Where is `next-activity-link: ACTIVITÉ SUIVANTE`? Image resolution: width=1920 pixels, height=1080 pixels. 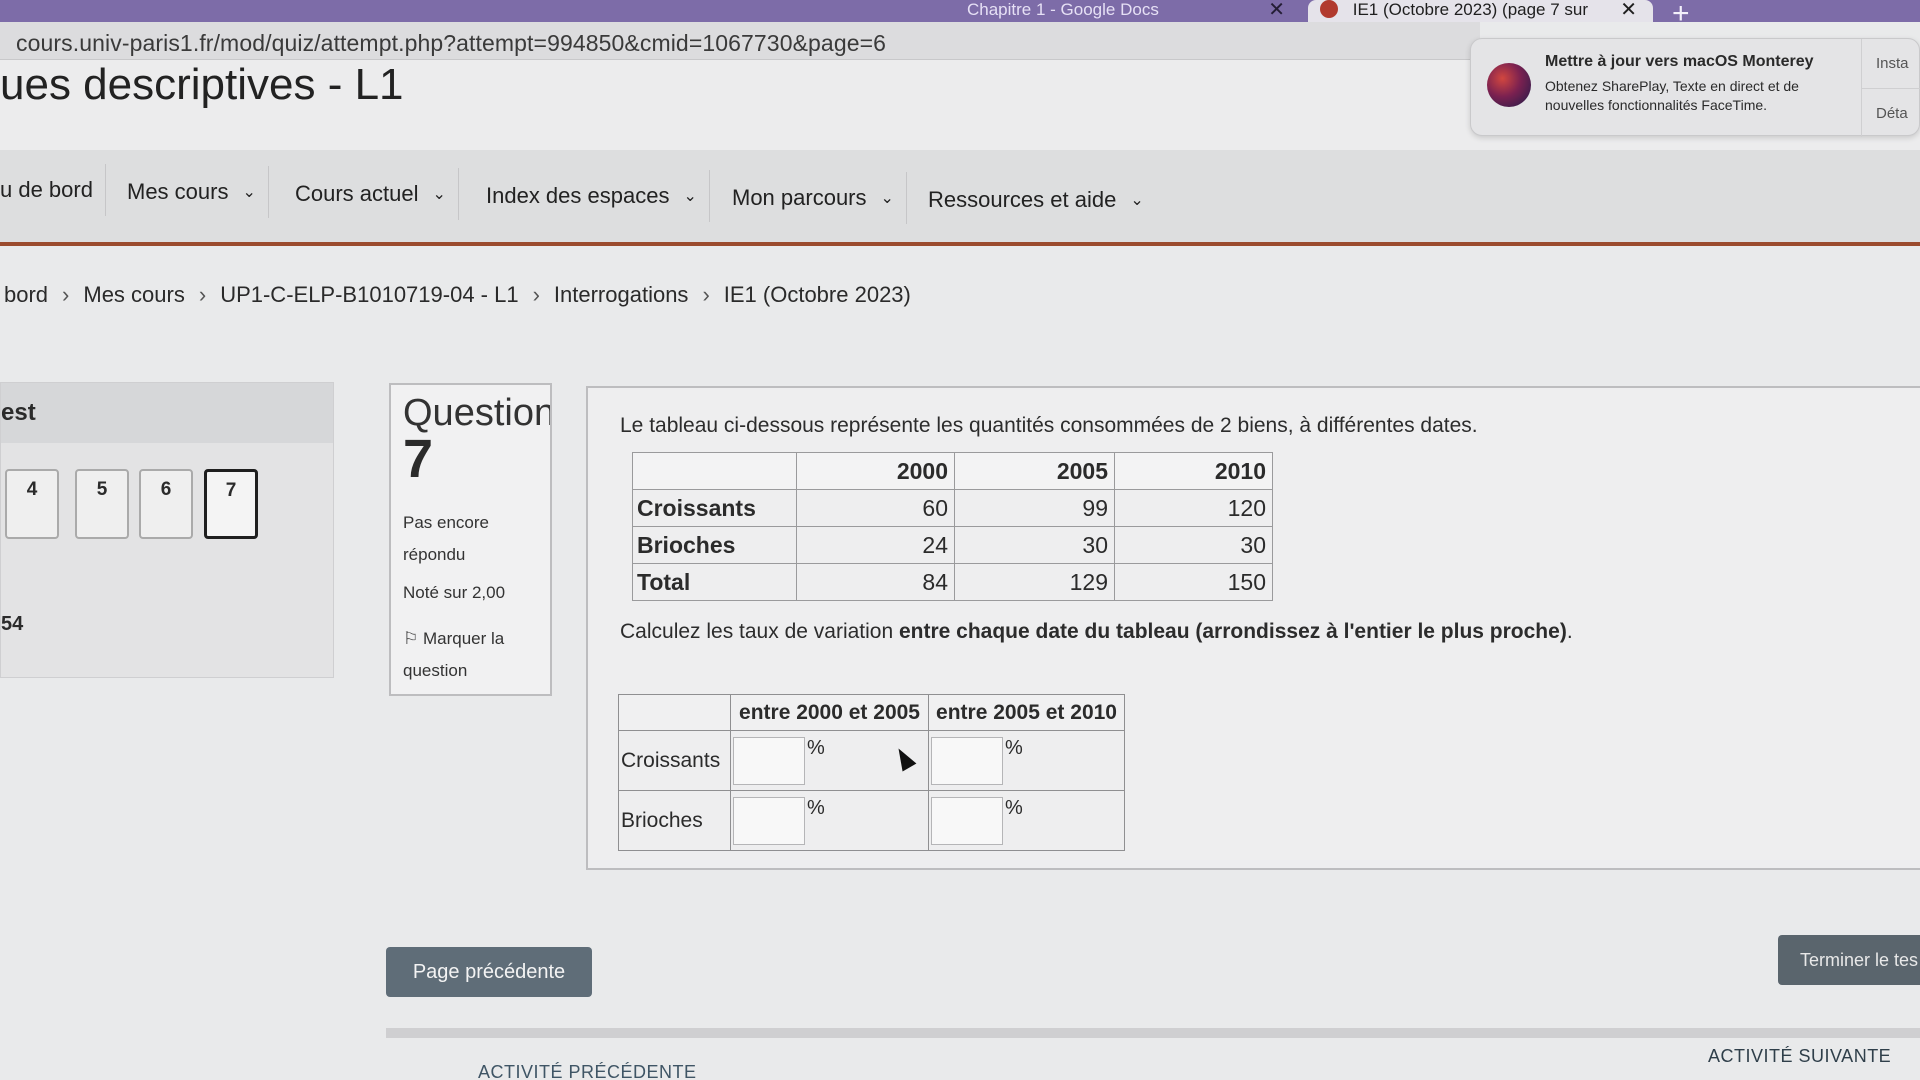
next-activity-link: ACTIVITÉ SUIVANTE is located at coordinates (1799, 1056).